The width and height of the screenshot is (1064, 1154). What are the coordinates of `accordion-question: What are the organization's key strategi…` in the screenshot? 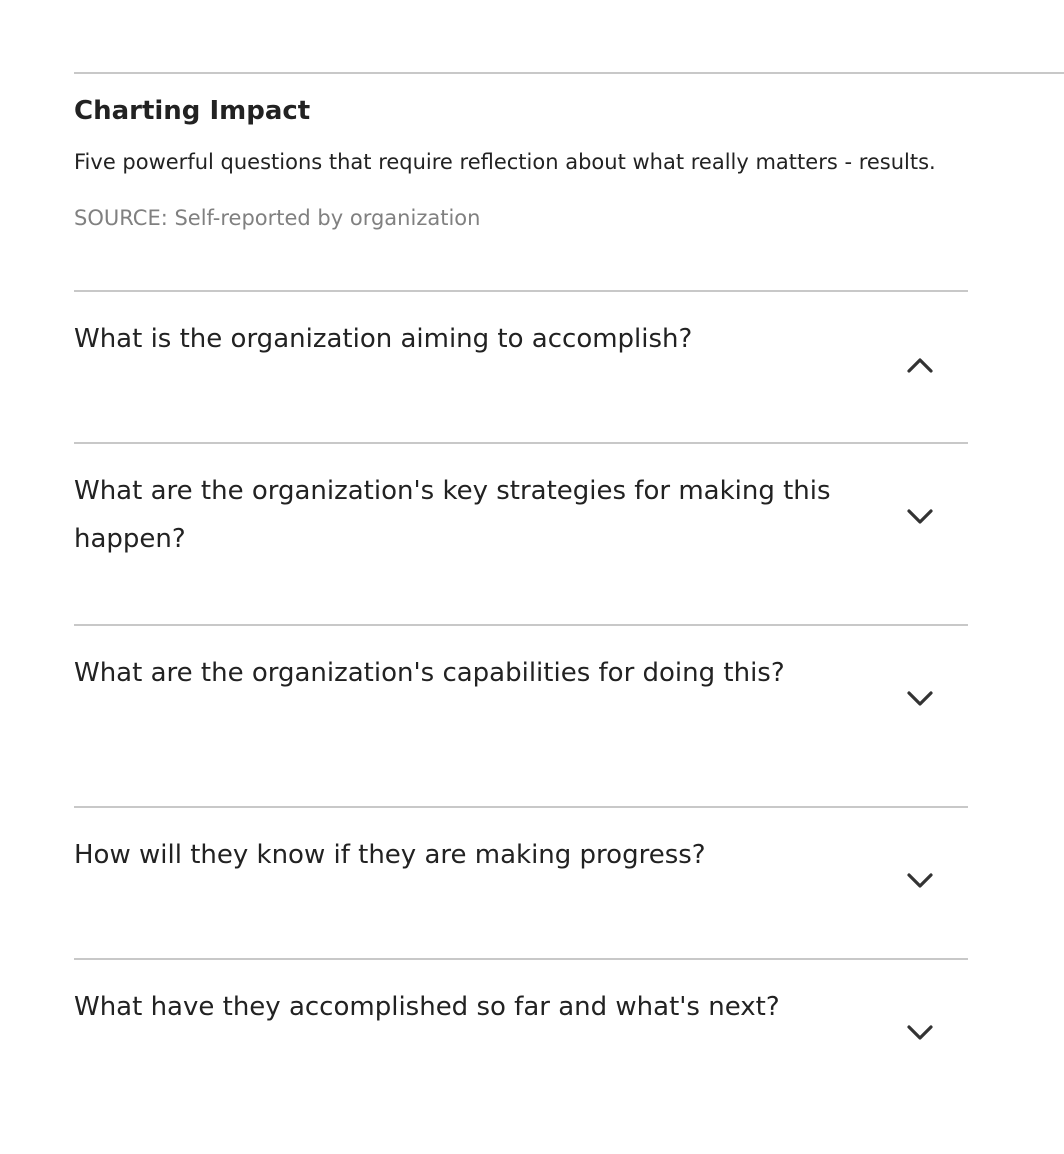 It's located at (454, 515).